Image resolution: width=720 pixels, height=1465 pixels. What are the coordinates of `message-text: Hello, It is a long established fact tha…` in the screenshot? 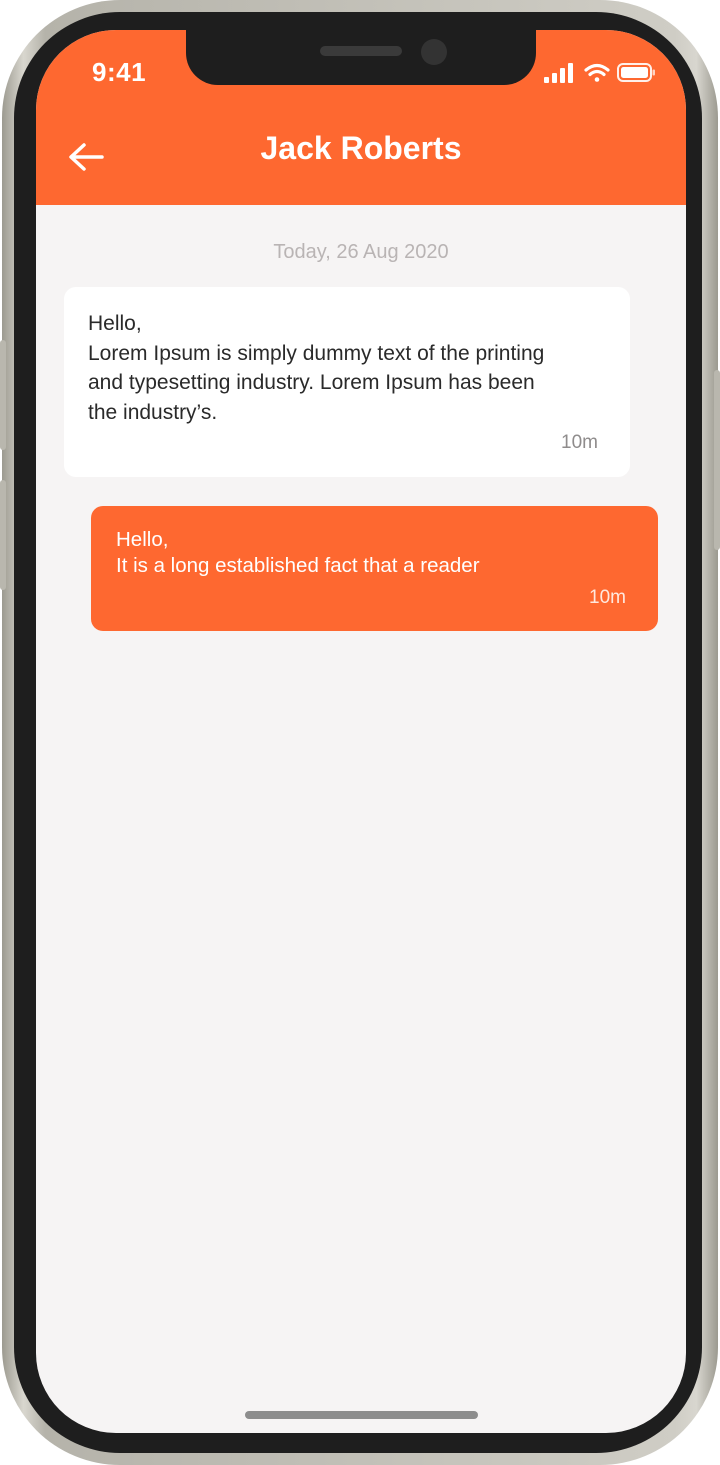 It's located at (298, 552).